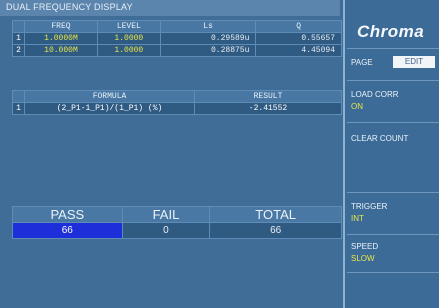  Describe the element at coordinates (61, 50) in the screenshot. I see `freq-cell: 10.000M` at that location.